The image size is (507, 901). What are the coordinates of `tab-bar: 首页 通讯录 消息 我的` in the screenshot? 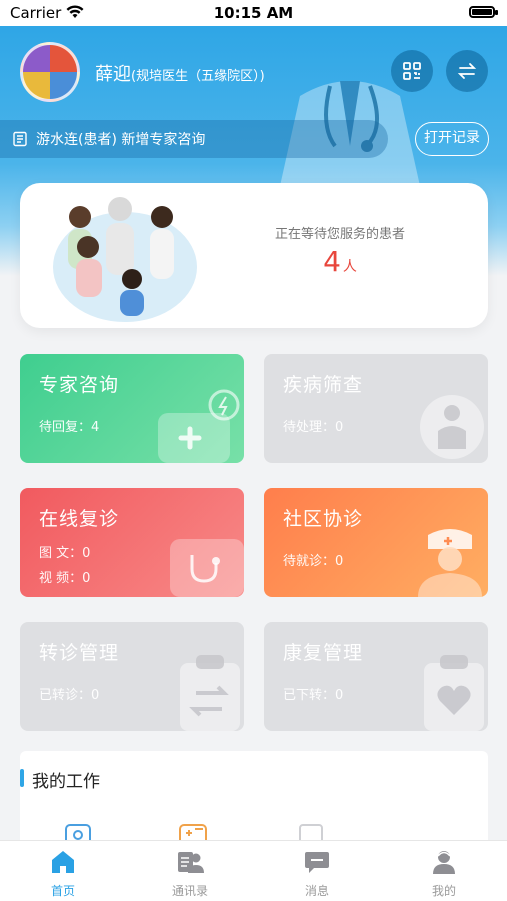 It's located at (253, 870).